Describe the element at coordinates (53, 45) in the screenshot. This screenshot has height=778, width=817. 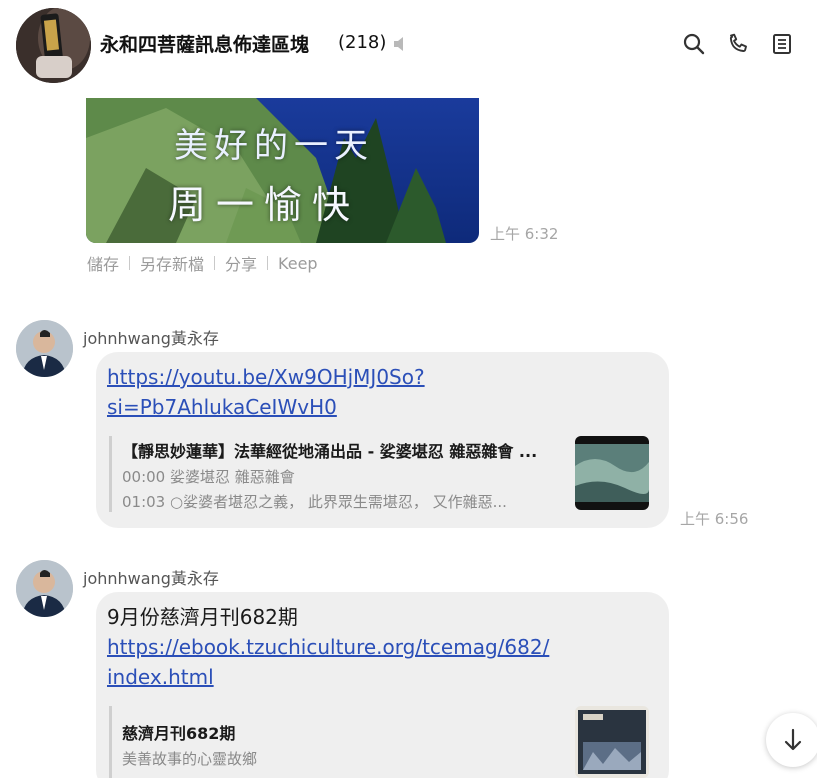
I see `group-avatar` at that location.